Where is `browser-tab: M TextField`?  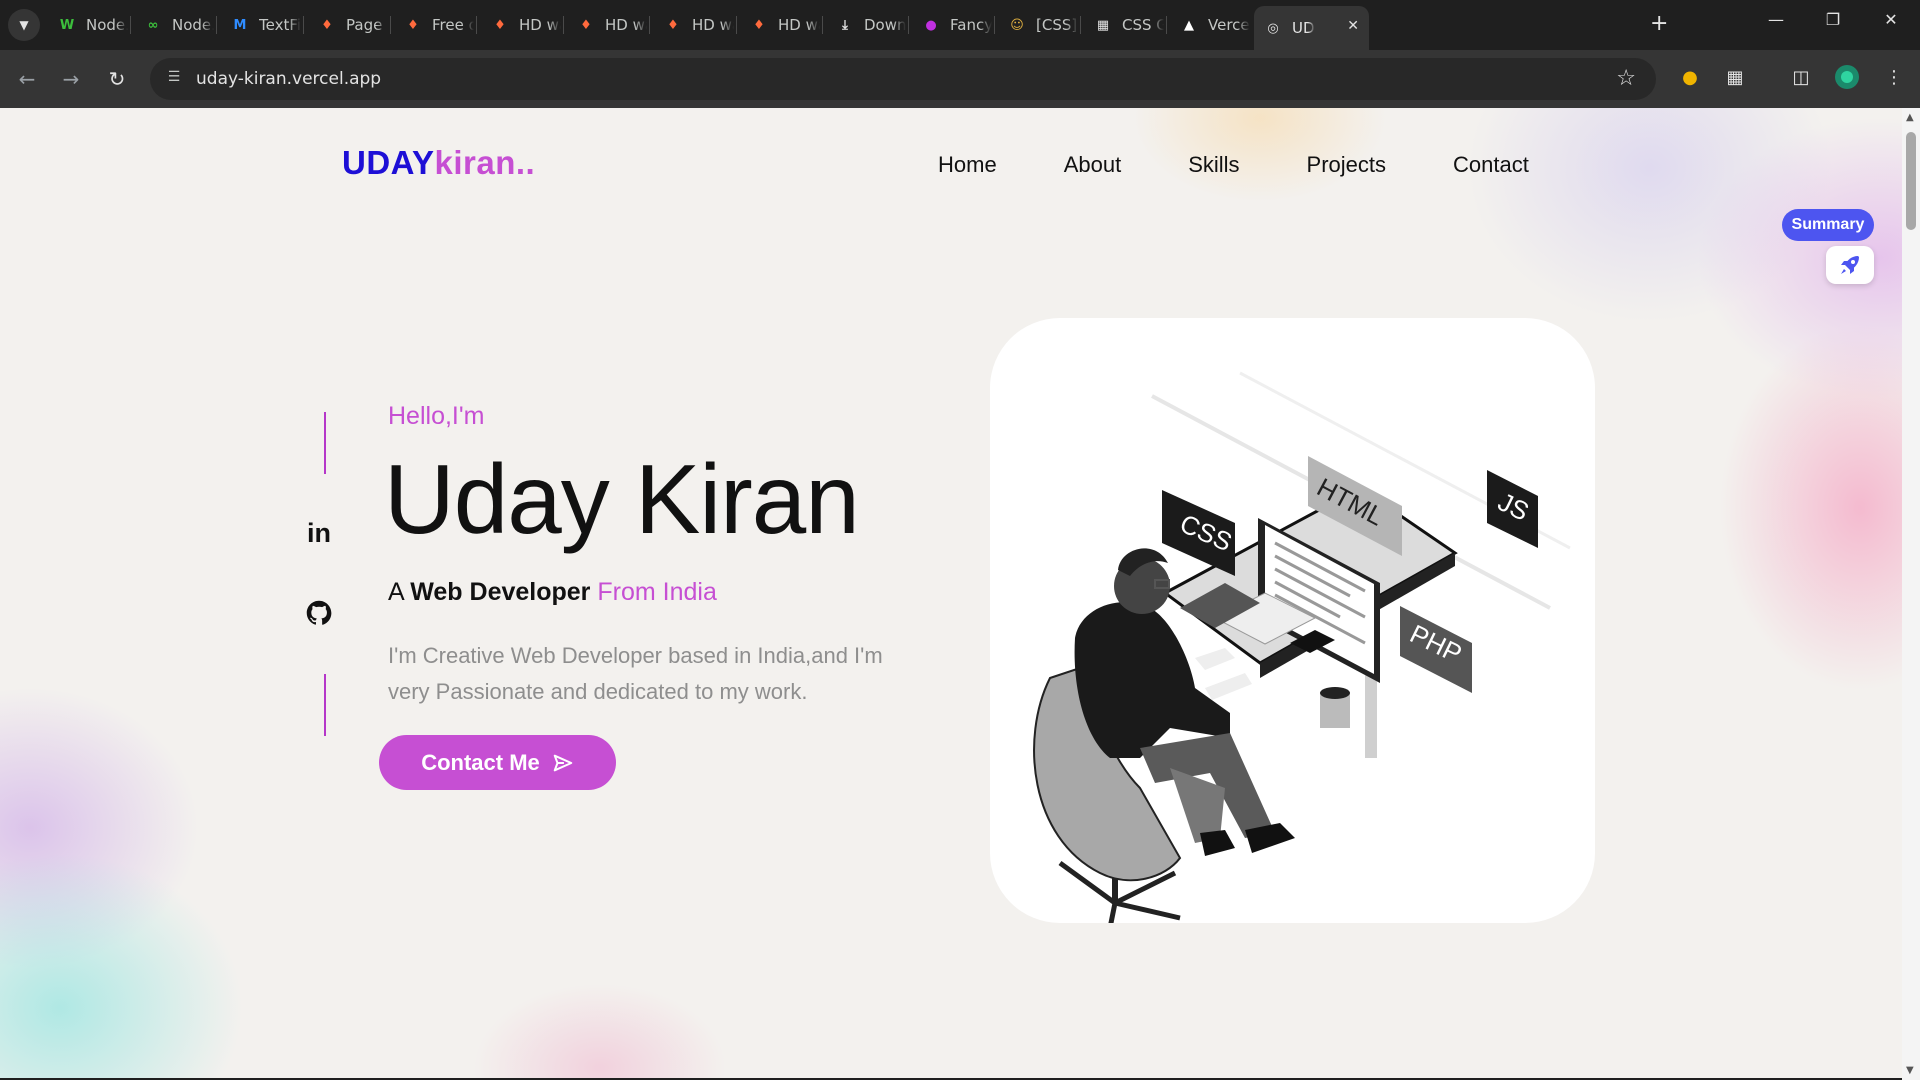 browser-tab: M TextField is located at coordinates (261, 25).